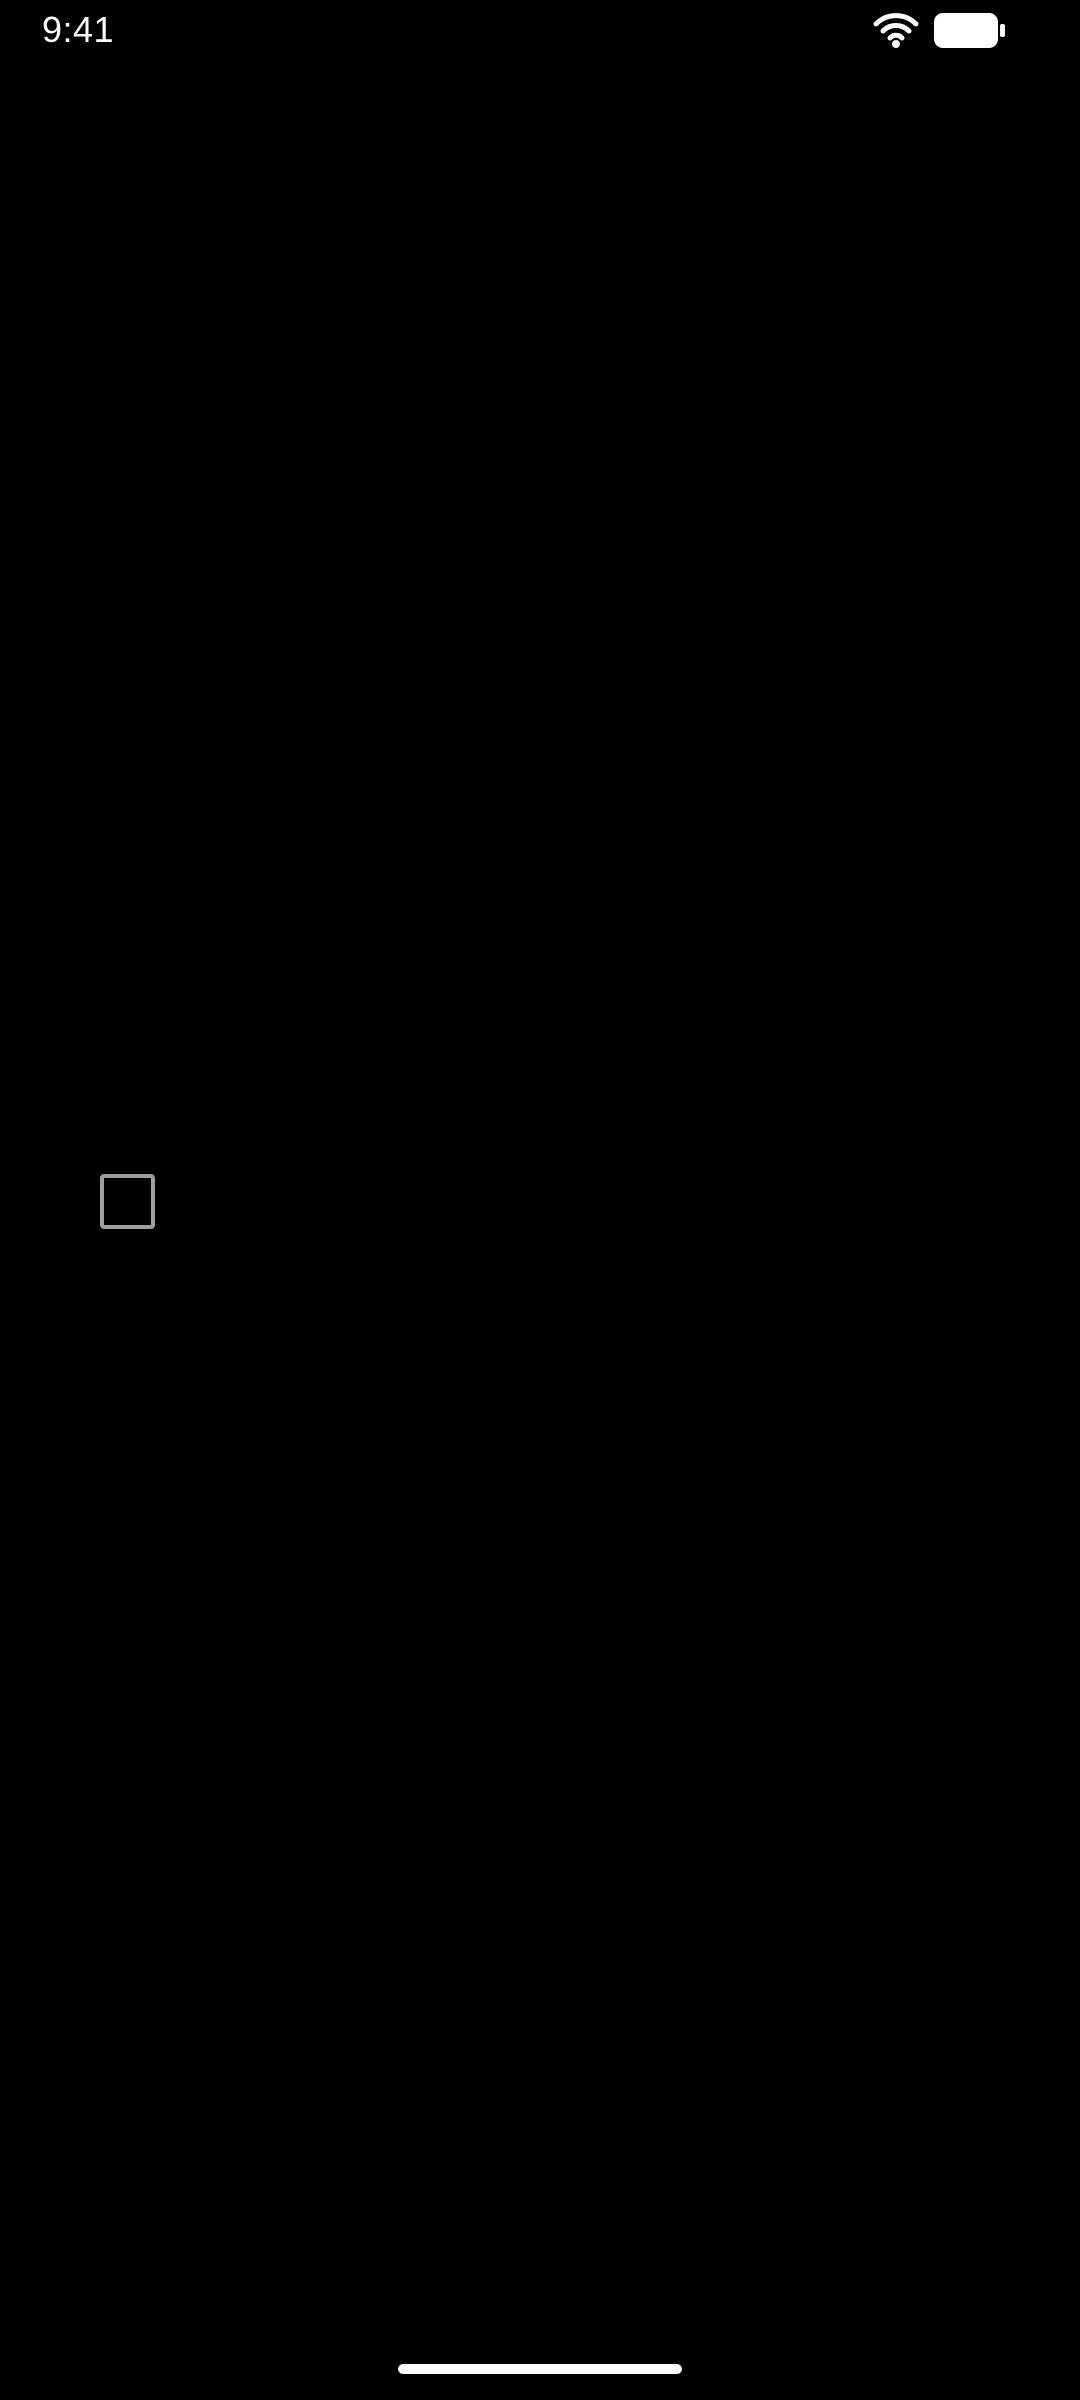  Describe the element at coordinates (127, 1201) in the screenshot. I see `checkbox` at that location.